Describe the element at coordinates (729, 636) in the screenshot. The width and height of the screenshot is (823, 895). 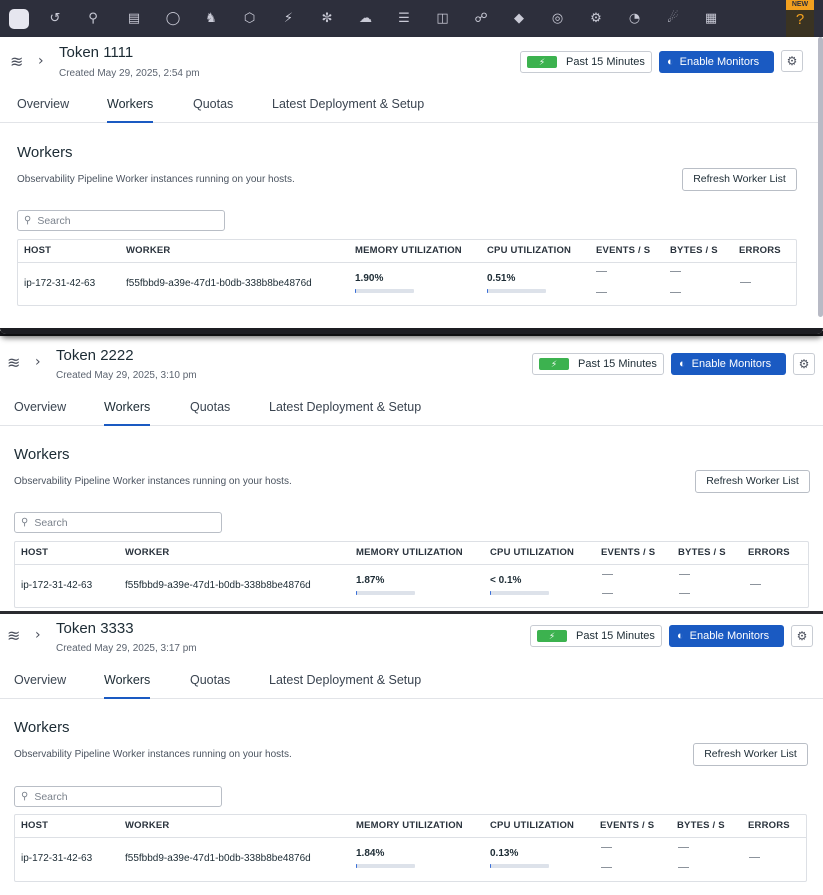
I see `enable-monitors-label: Enable Monitors` at that location.